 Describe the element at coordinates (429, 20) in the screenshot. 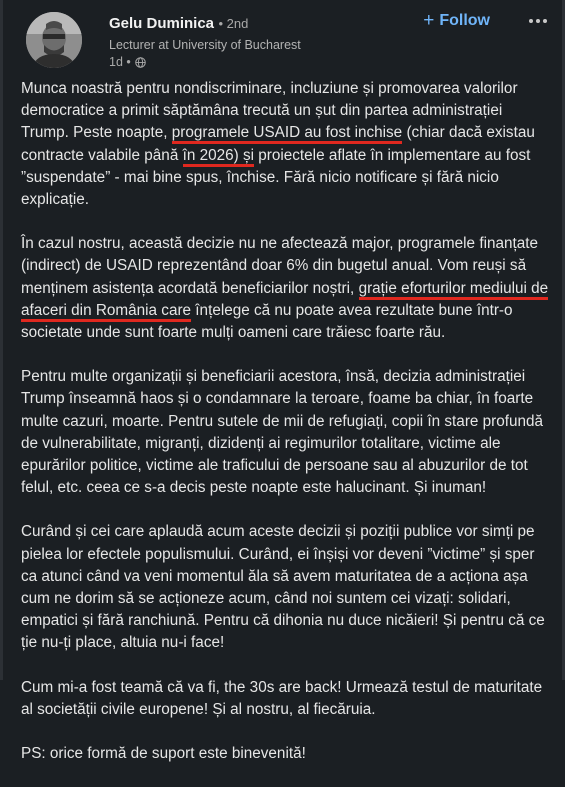

I see `plus-icon: +` at that location.